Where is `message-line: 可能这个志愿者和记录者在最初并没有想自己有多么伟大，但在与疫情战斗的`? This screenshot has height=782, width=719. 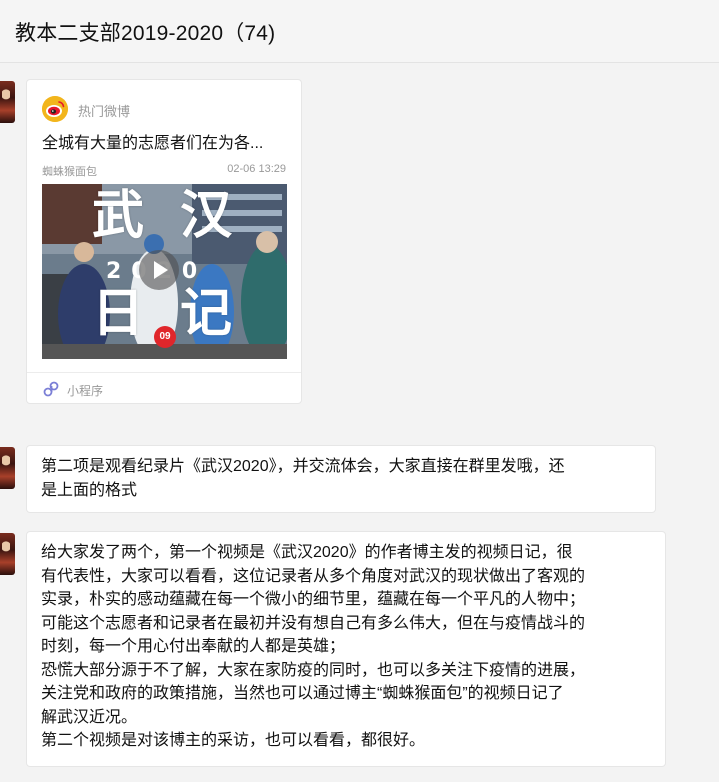 message-line: 可能这个志愿者和记录者在最初并没有想自己有多么伟大，但在与疫情战斗的 is located at coordinates (313, 623).